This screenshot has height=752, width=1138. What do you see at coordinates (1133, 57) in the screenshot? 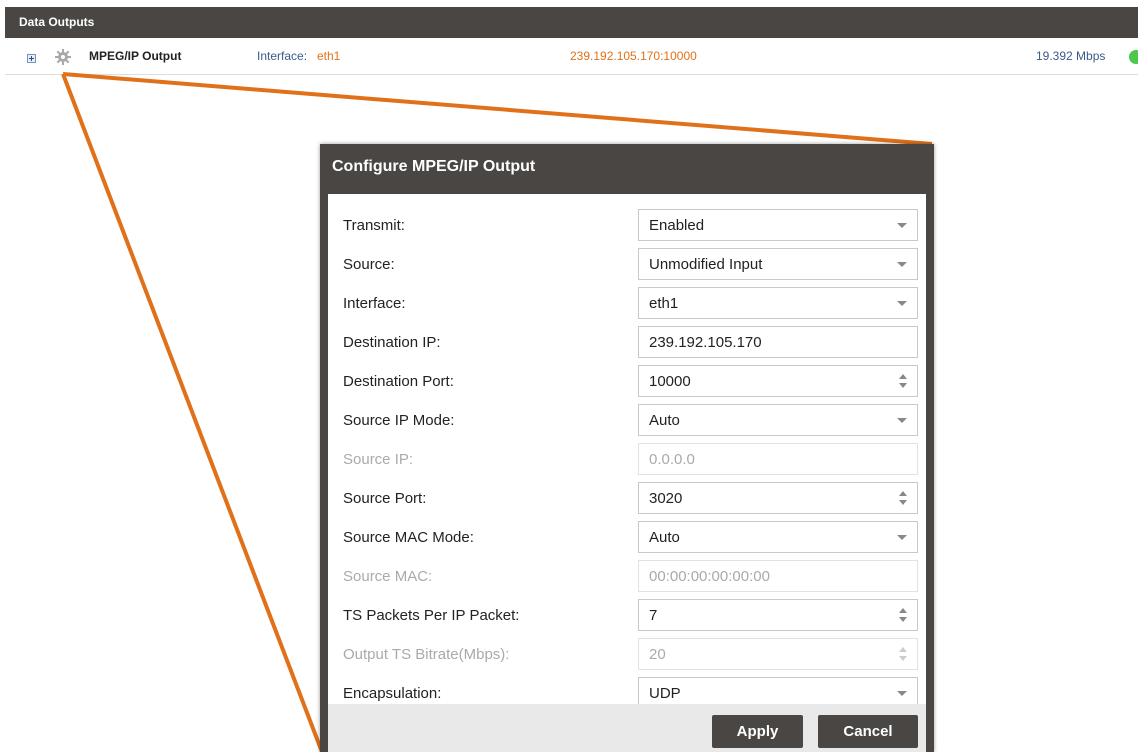
I see `status-dot-icon` at bounding box center [1133, 57].